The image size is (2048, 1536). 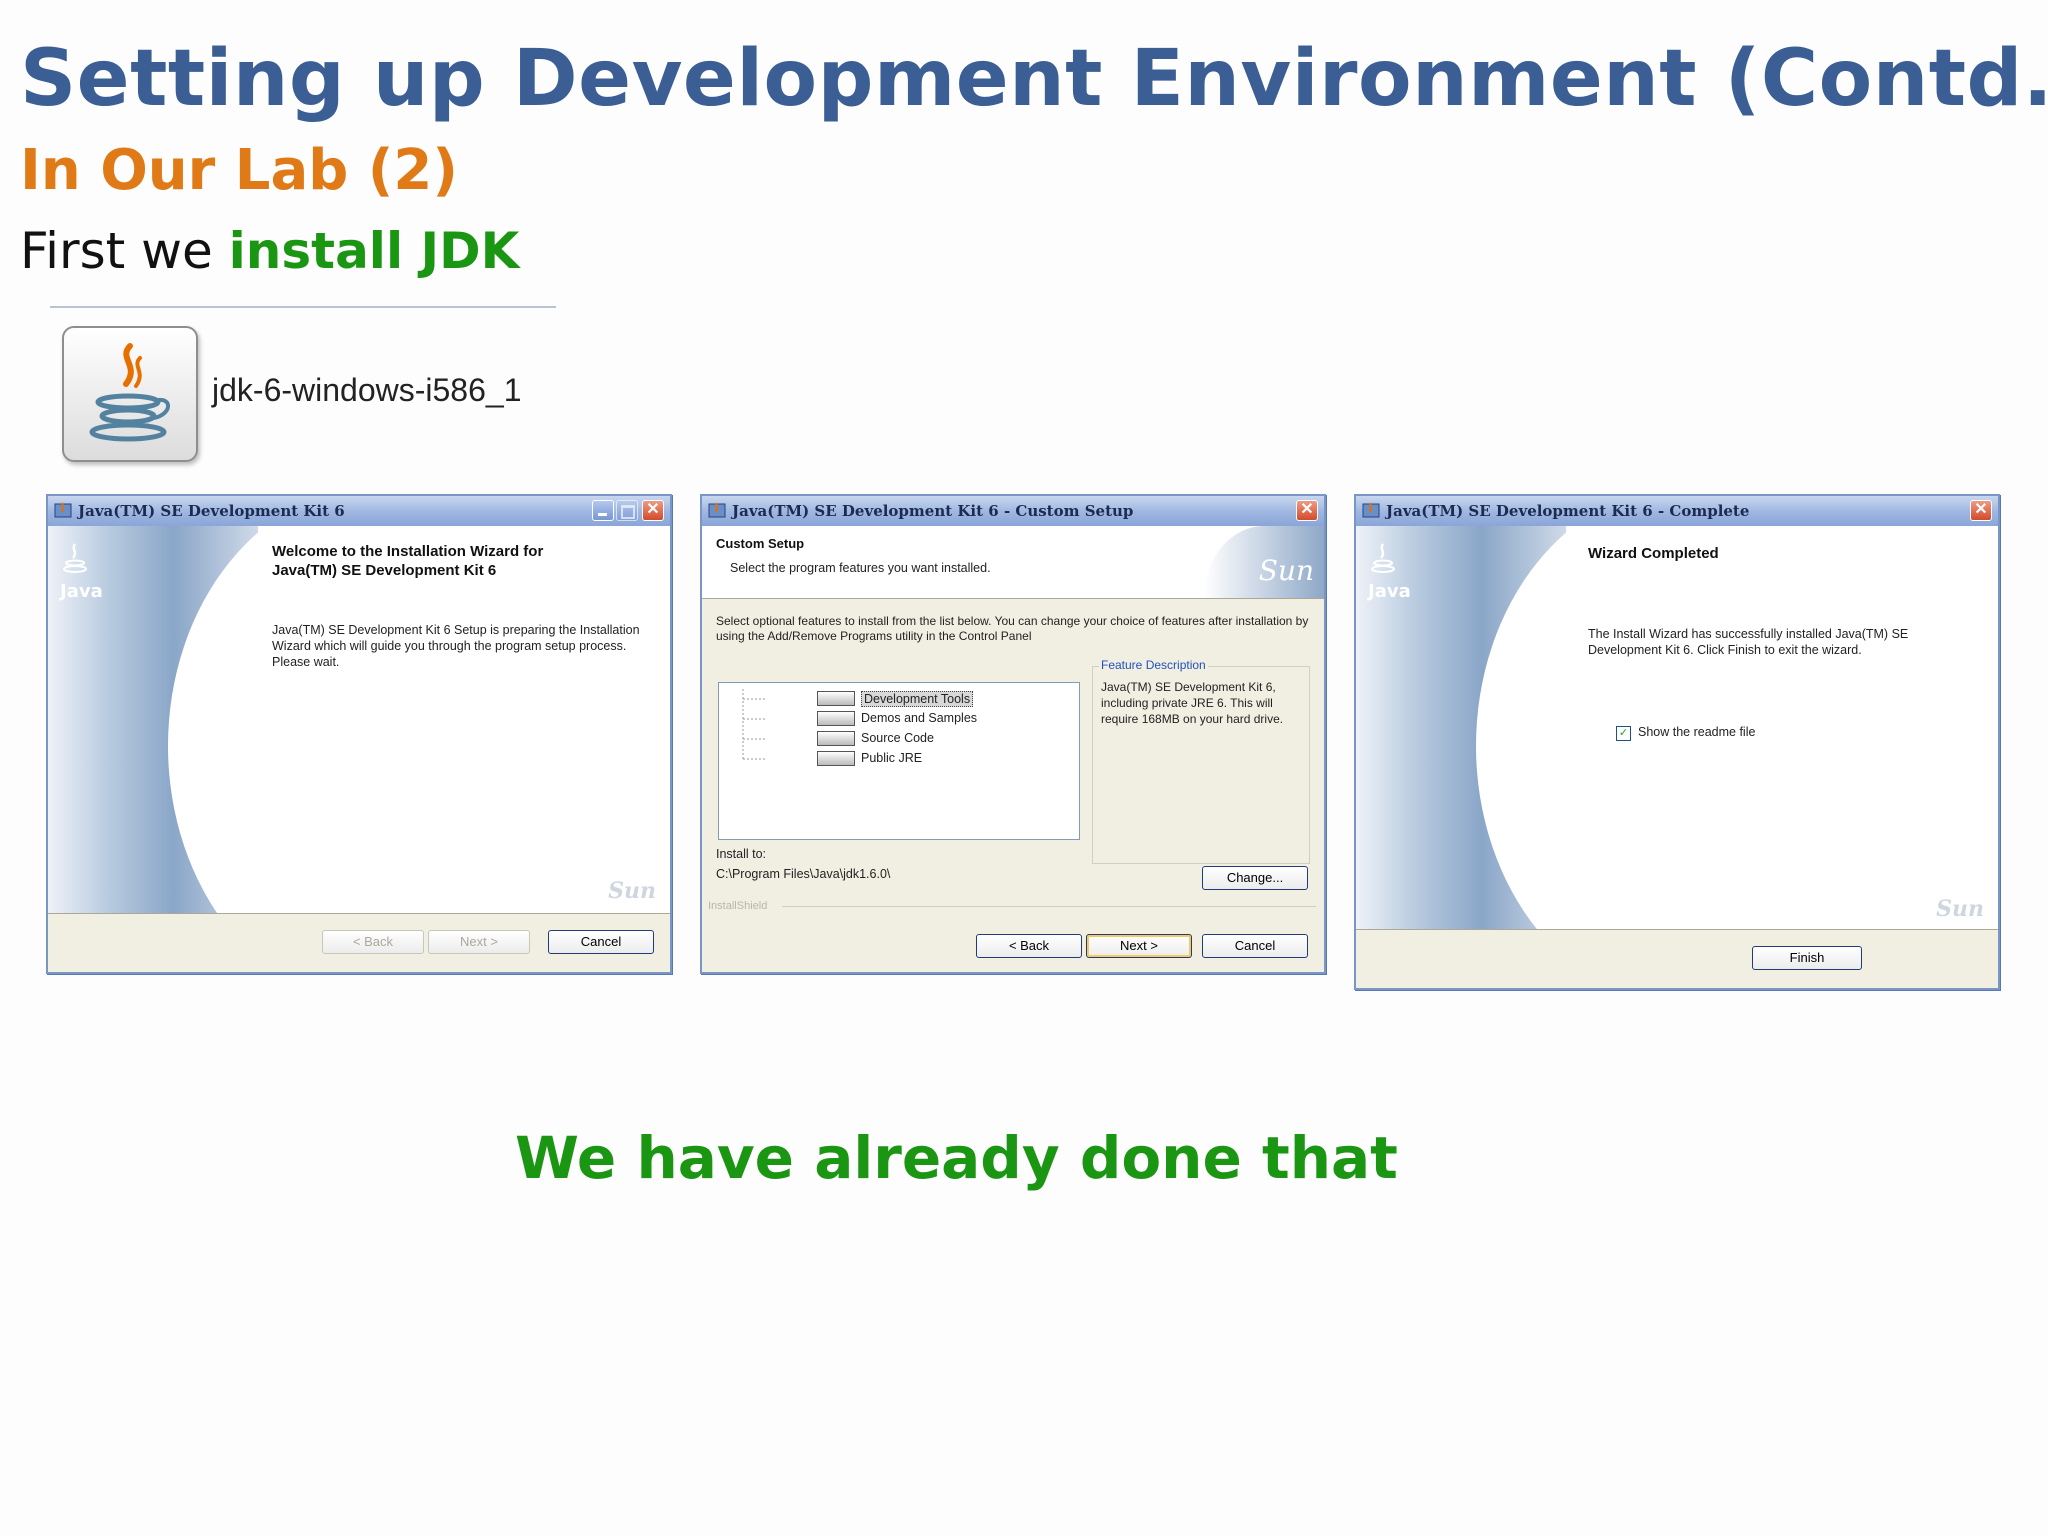 What do you see at coordinates (1807, 958) in the screenshot?
I see `finish-button: Finish` at bounding box center [1807, 958].